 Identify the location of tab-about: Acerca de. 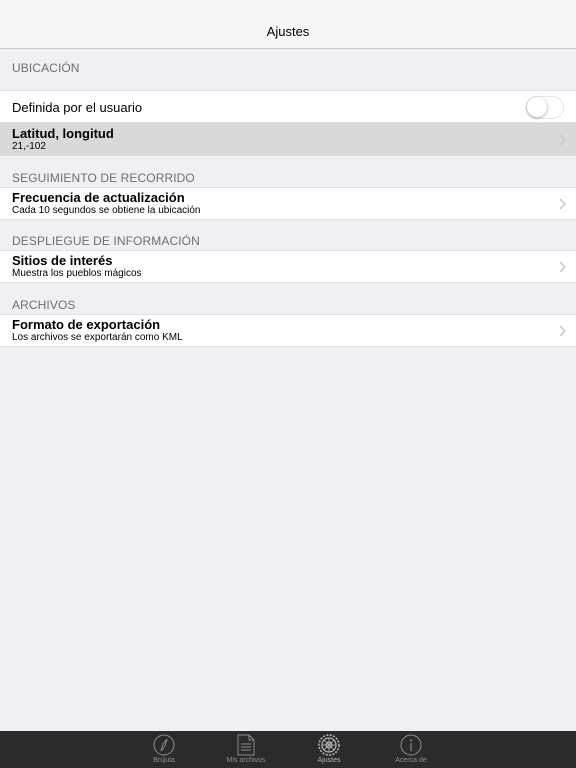
(411, 749).